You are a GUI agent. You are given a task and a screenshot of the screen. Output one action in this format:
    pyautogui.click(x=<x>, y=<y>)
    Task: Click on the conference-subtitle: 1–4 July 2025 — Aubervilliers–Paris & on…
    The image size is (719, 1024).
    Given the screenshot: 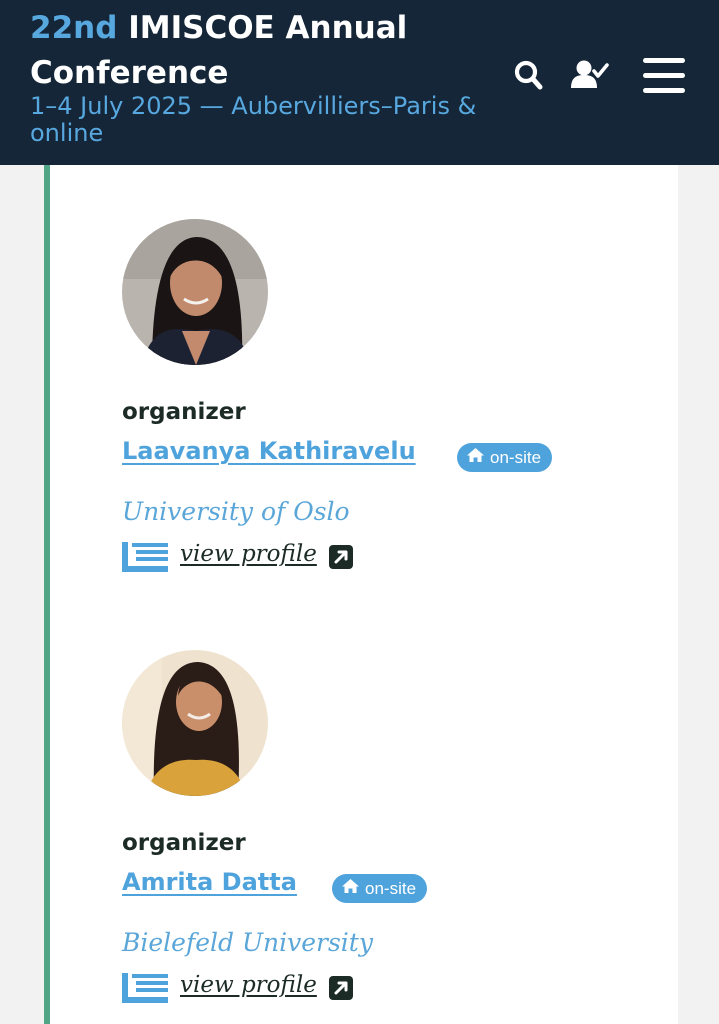 What is the action you would take?
    pyautogui.click(x=253, y=119)
    